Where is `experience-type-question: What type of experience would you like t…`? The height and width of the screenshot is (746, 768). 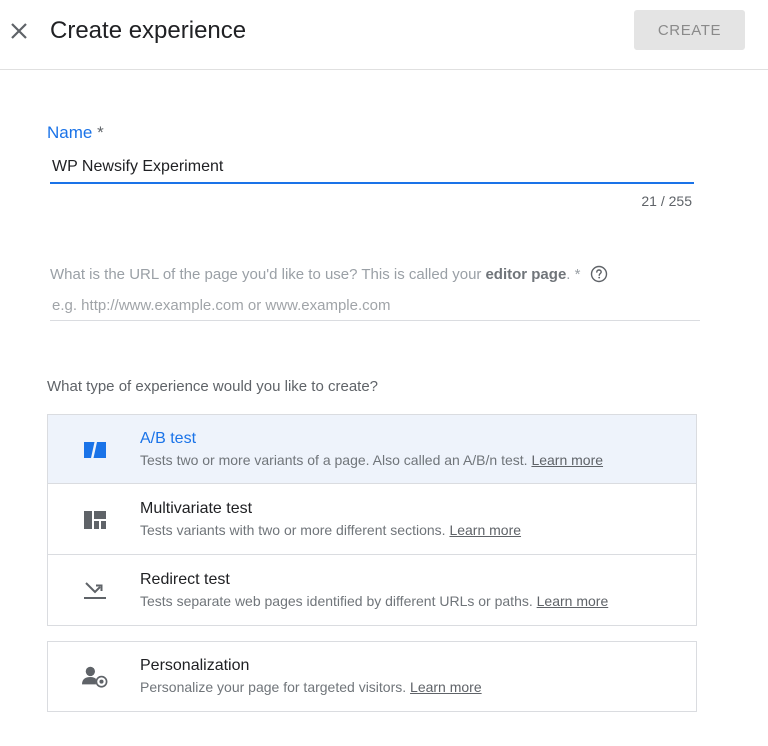 experience-type-question: What type of experience would you like t… is located at coordinates (213, 386).